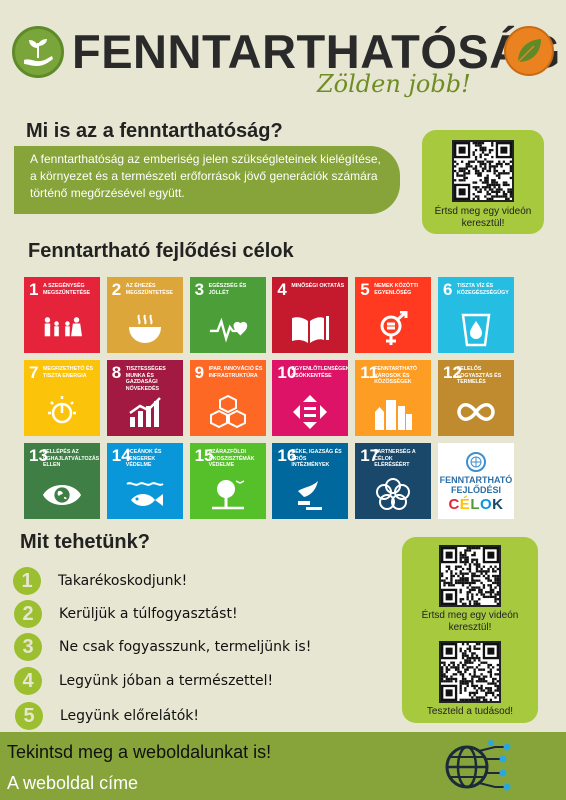 The image size is (566, 800). Describe the element at coordinates (139, 752) in the screenshot. I see `footer-cta: Tekintsd meg a weboldalunkat is!` at that location.